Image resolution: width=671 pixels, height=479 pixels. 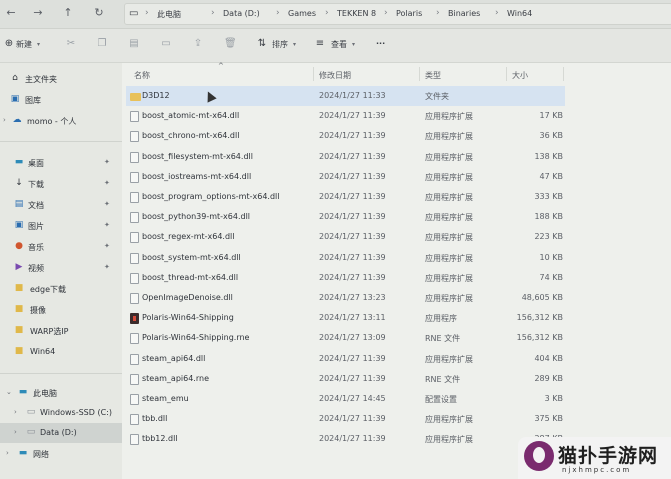 What do you see at coordinates (33, 100) in the screenshot?
I see `sidebar-item-label: 图库` at bounding box center [33, 100].